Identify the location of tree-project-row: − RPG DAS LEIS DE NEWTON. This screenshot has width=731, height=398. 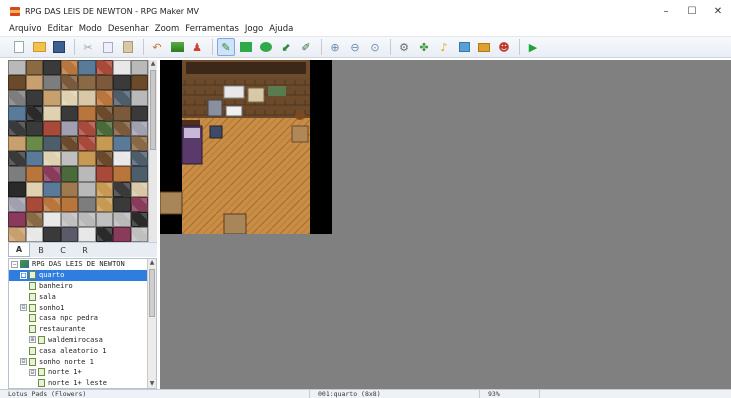
(82, 264).